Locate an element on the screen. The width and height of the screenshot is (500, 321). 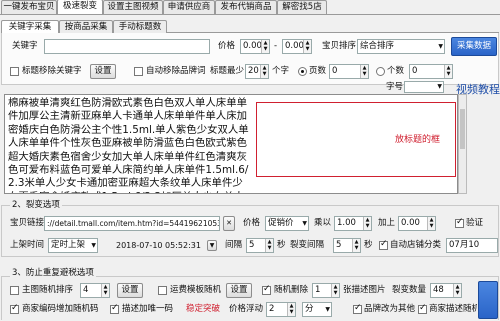
auto-shop-category-label: 自动店铺分类 is located at coordinates (416, 245).